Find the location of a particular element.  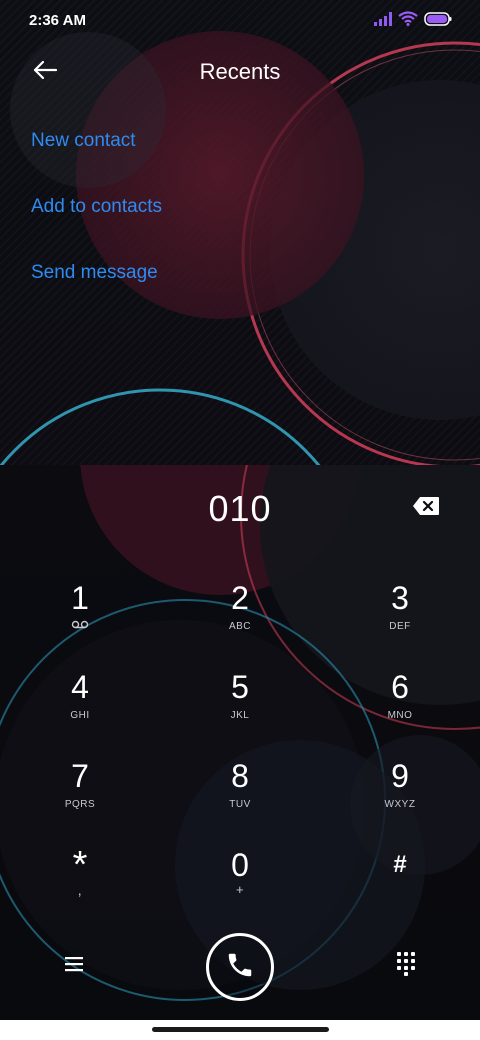

key-letters: DEF is located at coordinates (400, 626).